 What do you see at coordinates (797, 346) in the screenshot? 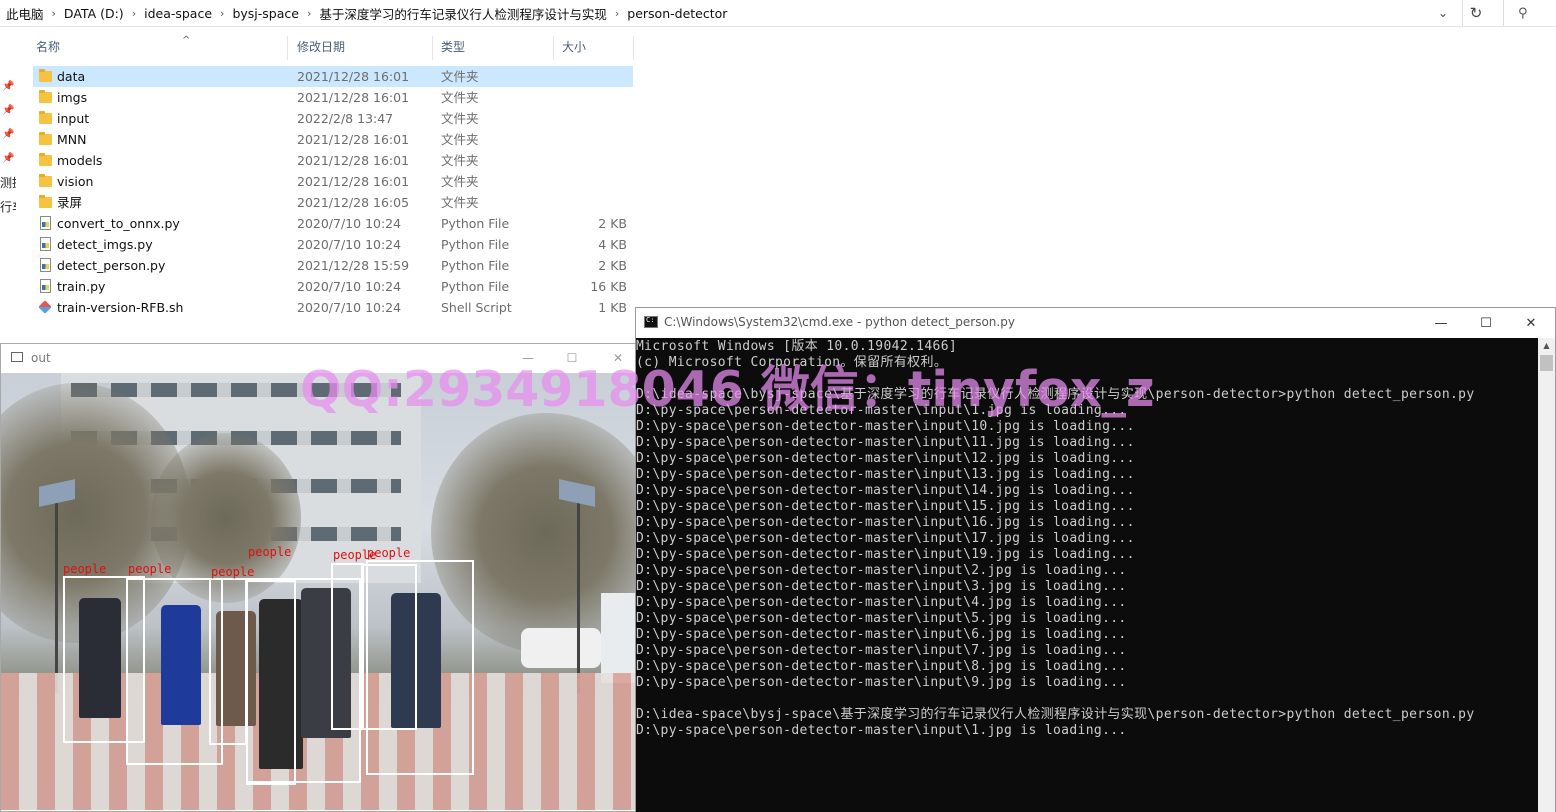
I see `console-line: Microsoft Windows [版本 10.0.19042.1466]` at bounding box center [797, 346].